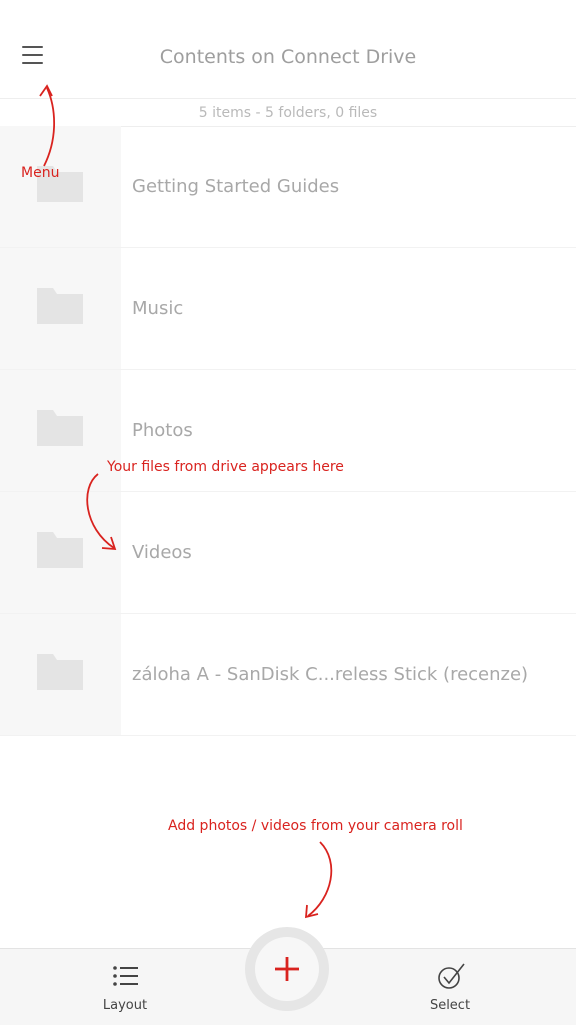 The image size is (576, 1025). Describe the element at coordinates (158, 308) in the screenshot. I see `folder-name: Music` at that location.